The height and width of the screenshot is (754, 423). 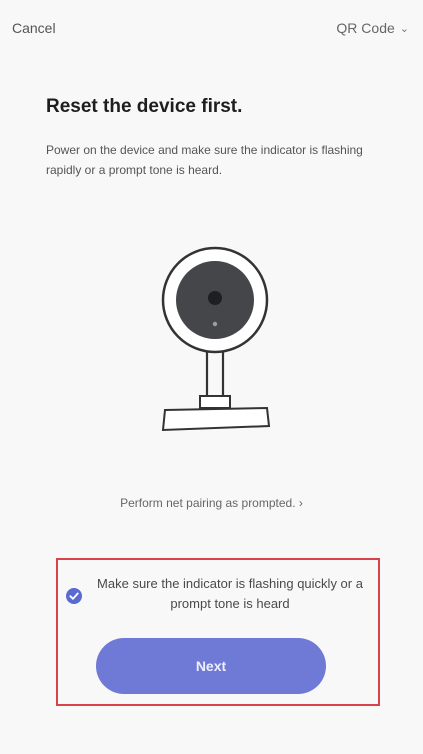 What do you see at coordinates (216, 339) in the screenshot?
I see `camera-icon` at bounding box center [216, 339].